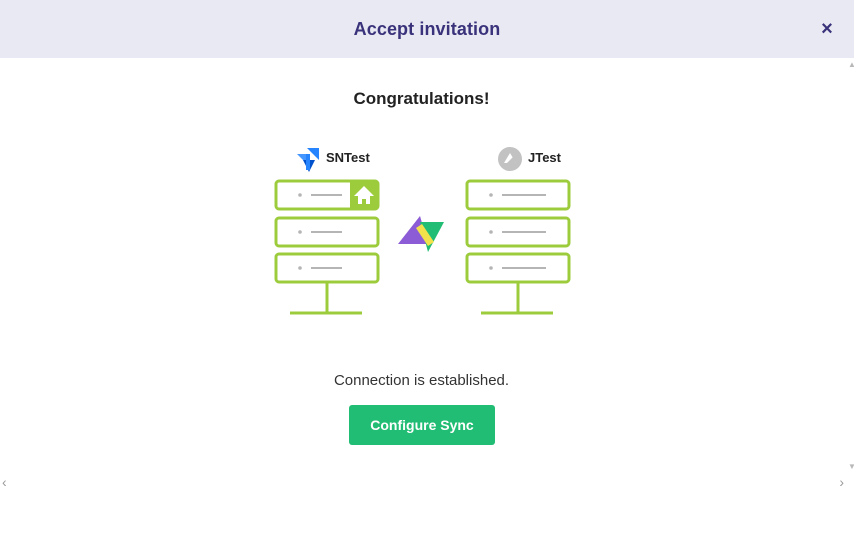 This screenshot has width=854, height=550. What do you see at coordinates (544, 157) in the screenshot?
I see `right-node-label: JTest` at bounding box center [544, 157].